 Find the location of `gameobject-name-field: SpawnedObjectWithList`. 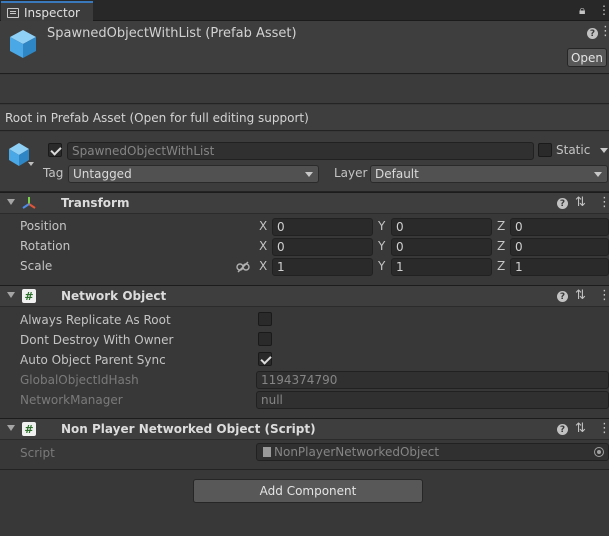

gameobject-name-field: SpawnedObjectWithList is located at coordinates (300, 151).